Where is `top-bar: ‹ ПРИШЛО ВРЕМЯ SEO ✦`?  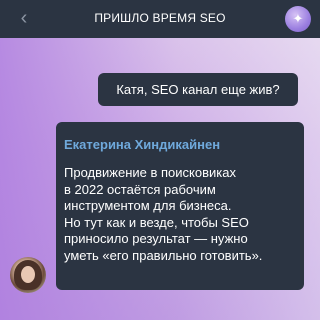 top-bar: ‹ ПРИШЛО ВРЕМЯ SEO ✦ is located at coordinates (160, 19).